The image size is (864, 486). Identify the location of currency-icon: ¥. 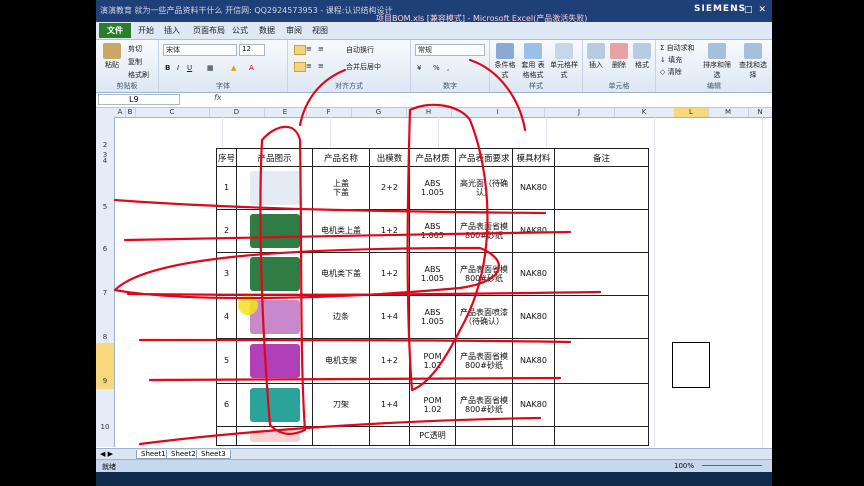
(419, 68).